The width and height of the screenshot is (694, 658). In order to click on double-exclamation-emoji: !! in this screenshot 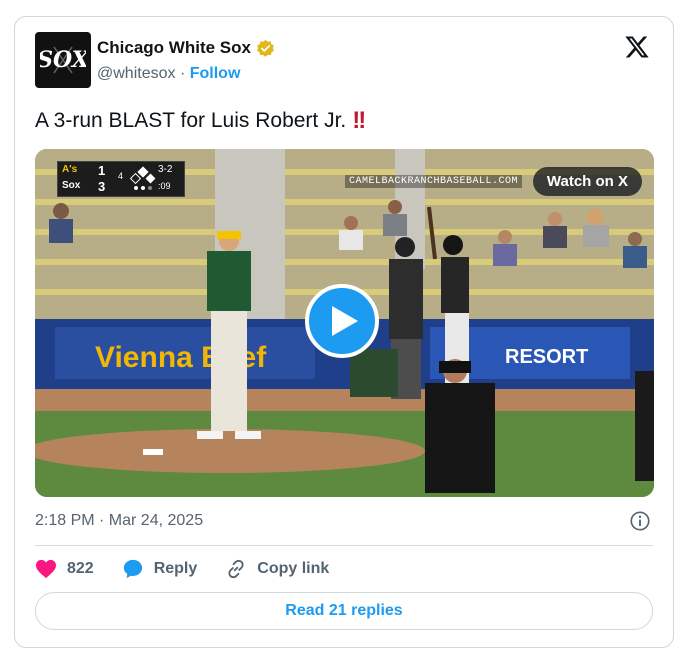, I will do `click(359, 120)`.